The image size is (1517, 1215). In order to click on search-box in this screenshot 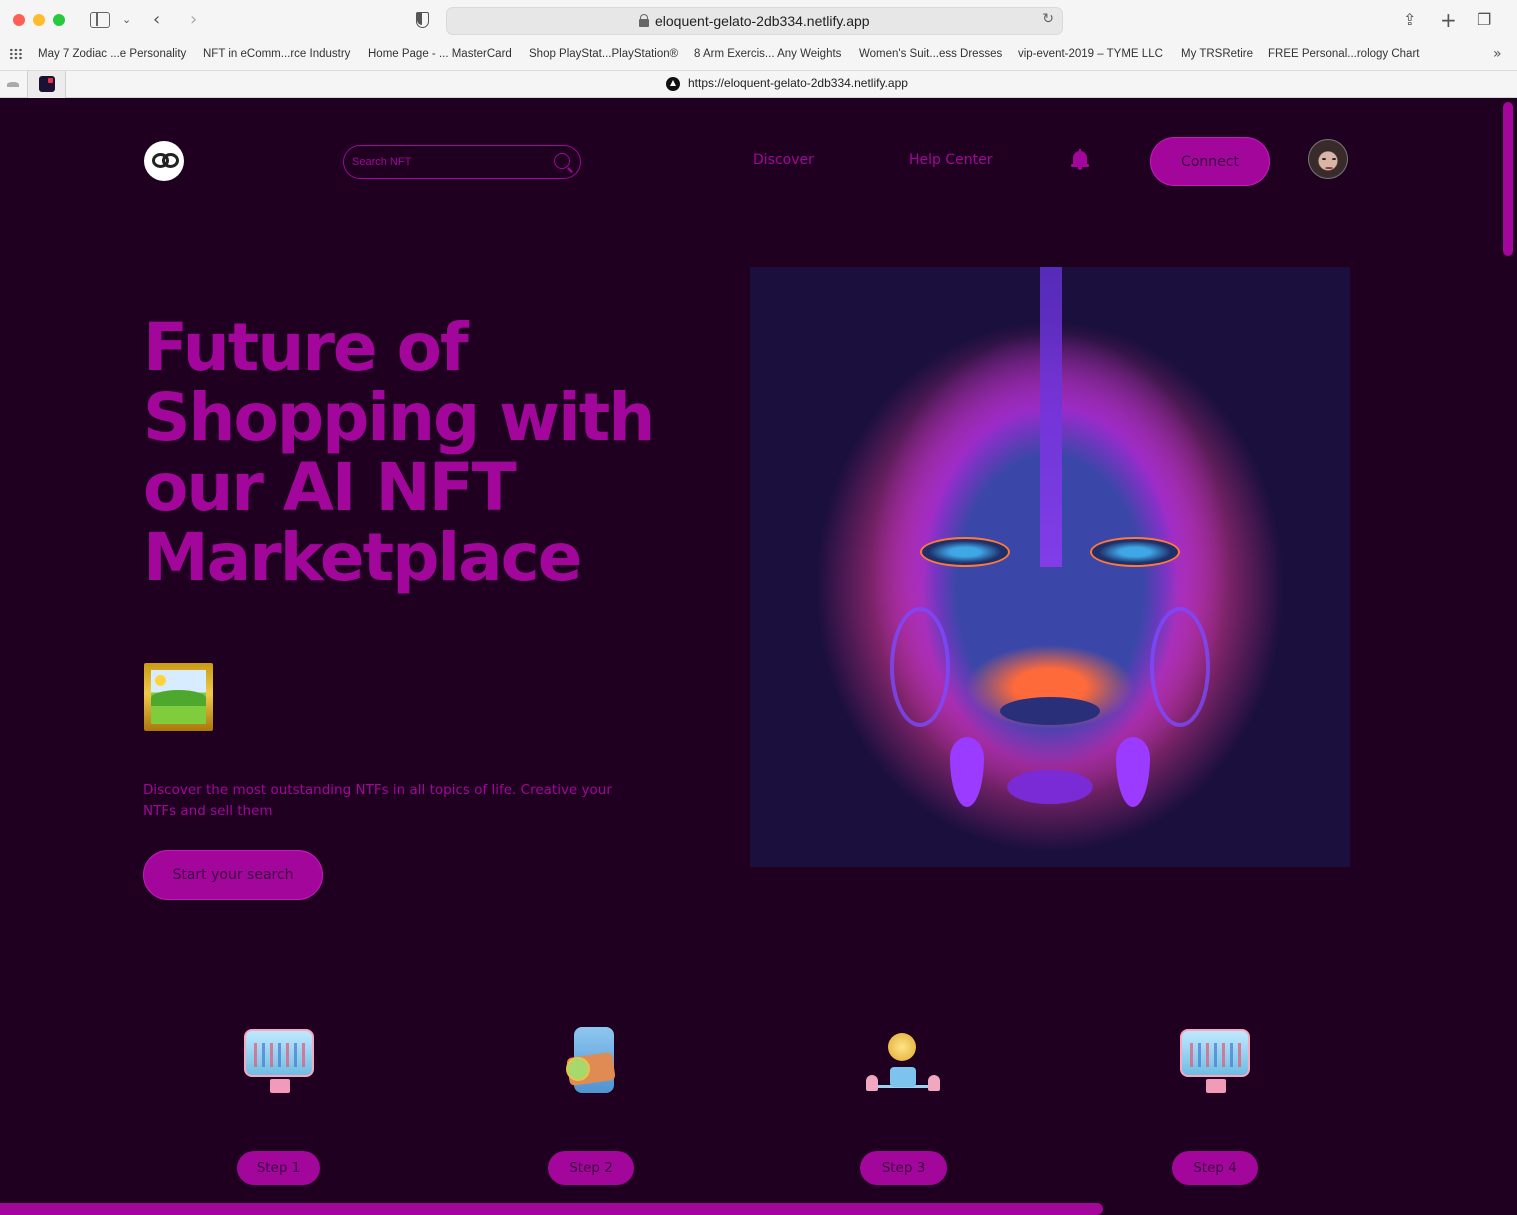, I will do `click(462, 162)`.